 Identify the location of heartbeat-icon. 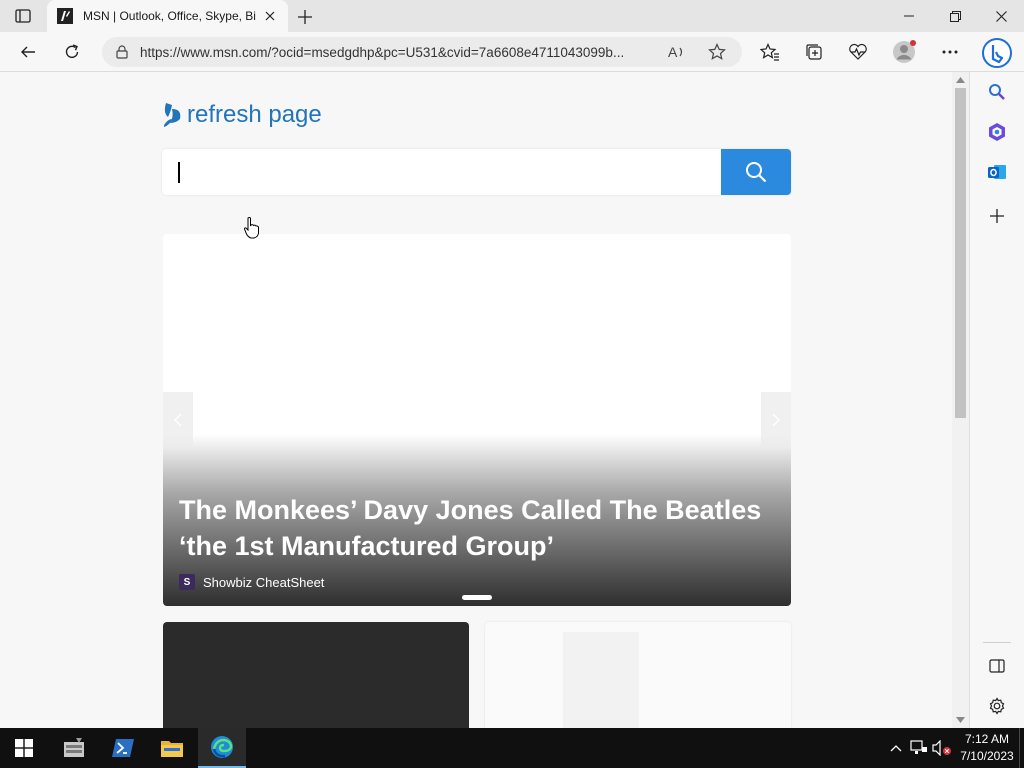
(858, 51).